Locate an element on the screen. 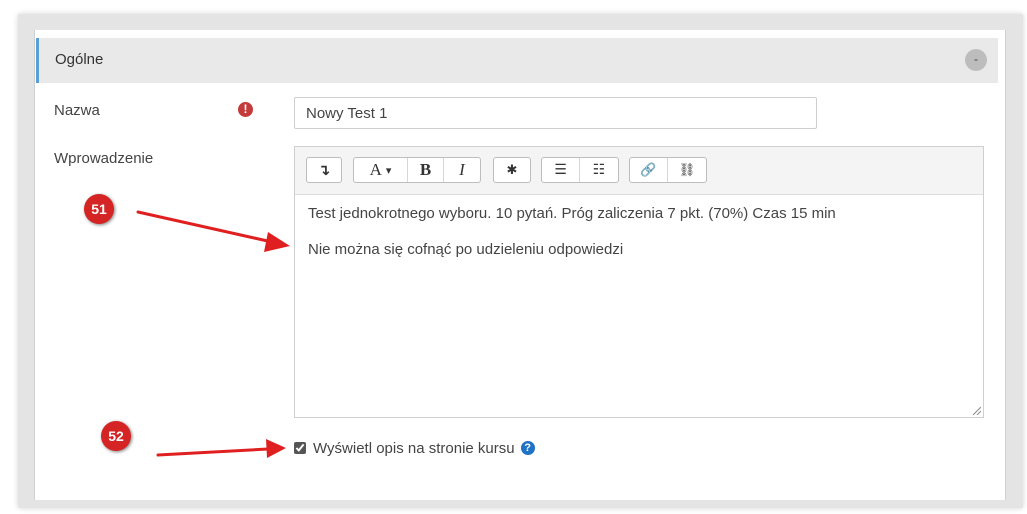 The height and width of the screenshot is (514, 1027). toolbar-group-lists: ☰ ☷ is located at coordinates (580, 170).